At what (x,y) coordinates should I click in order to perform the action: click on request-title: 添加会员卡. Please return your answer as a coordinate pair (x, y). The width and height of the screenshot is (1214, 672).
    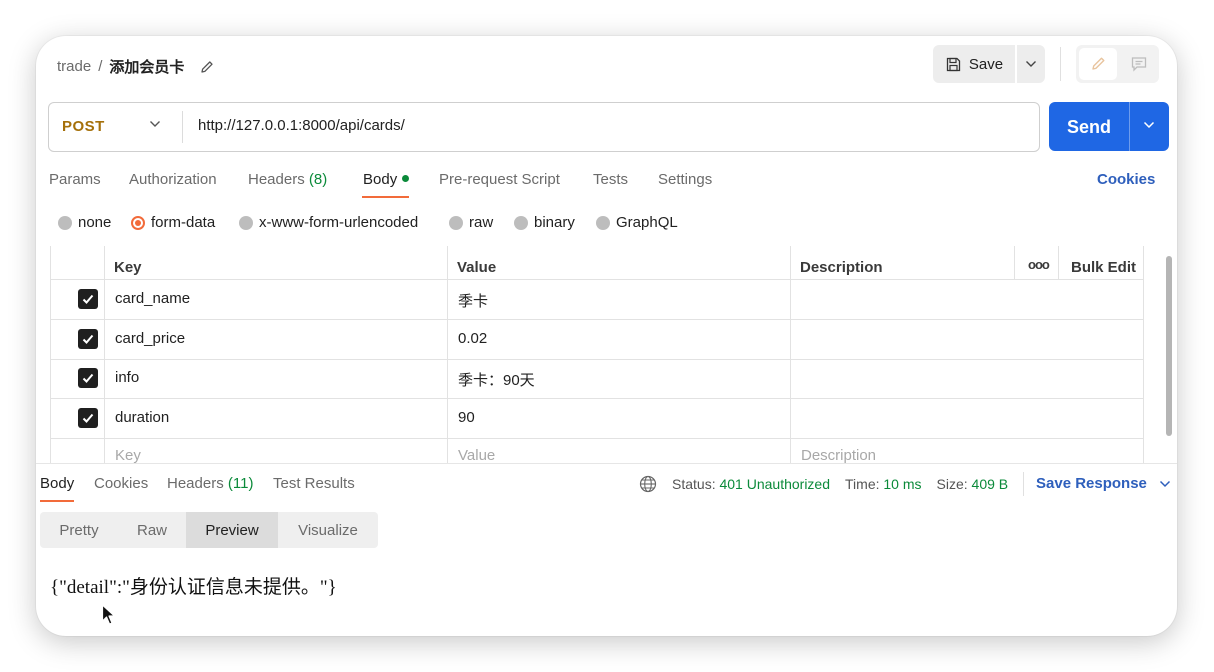
    Looking at the image, I should click on (146, 66).